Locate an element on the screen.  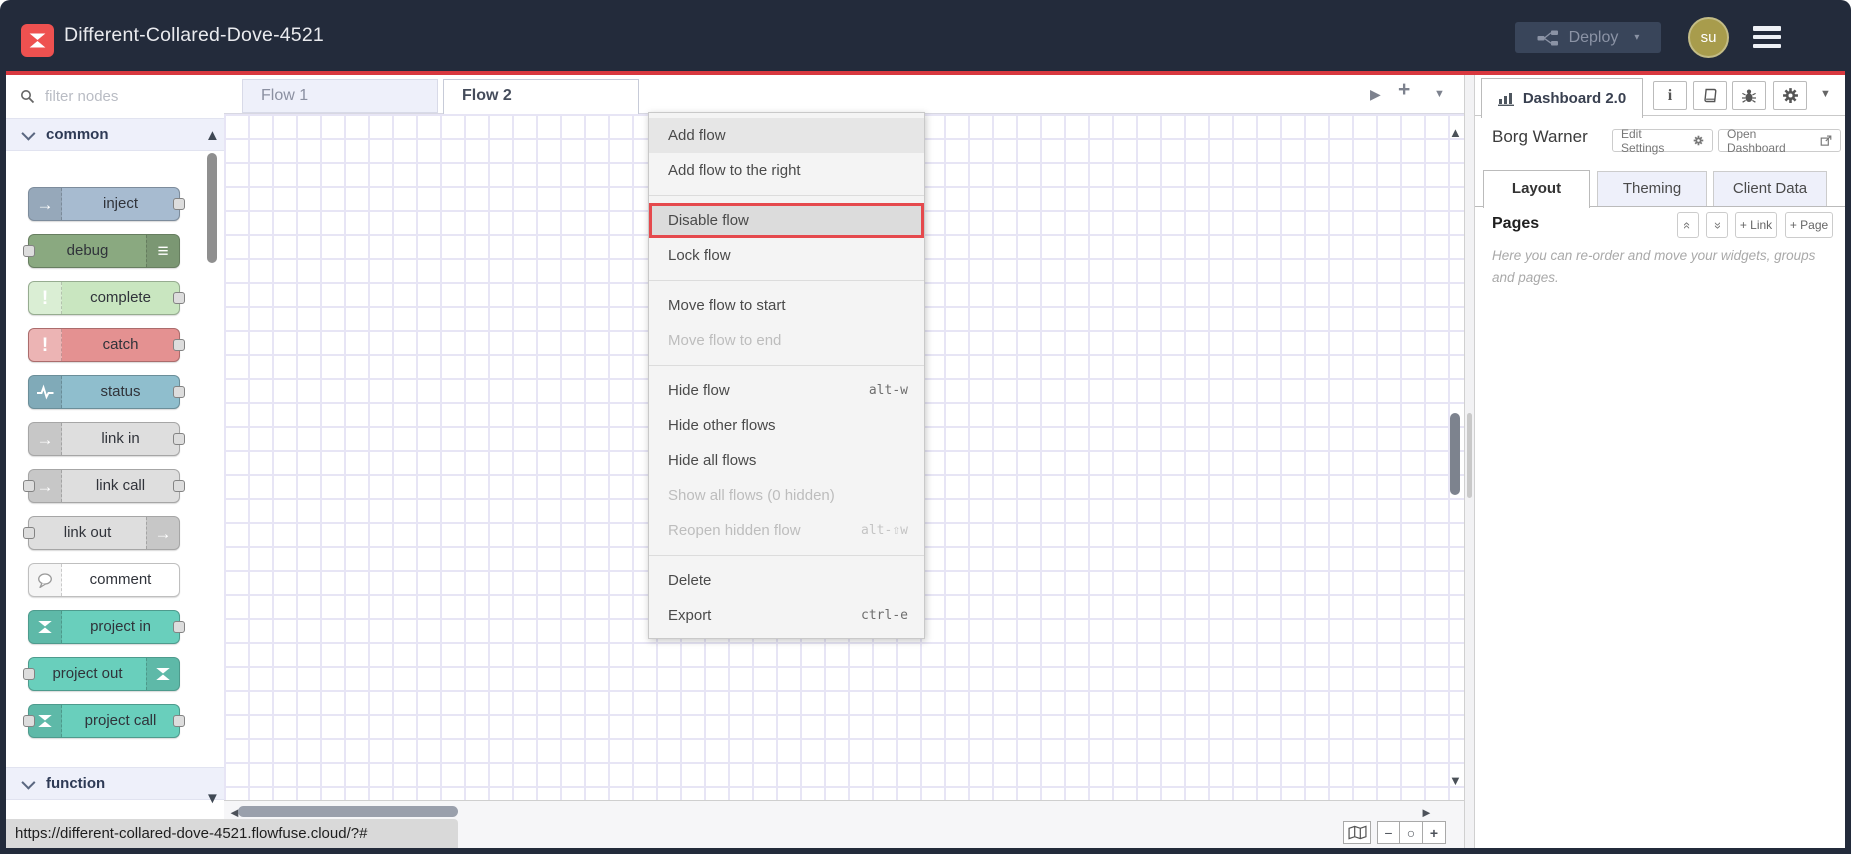
tab-label: Flow 2 is located at coordinates (487, 95).